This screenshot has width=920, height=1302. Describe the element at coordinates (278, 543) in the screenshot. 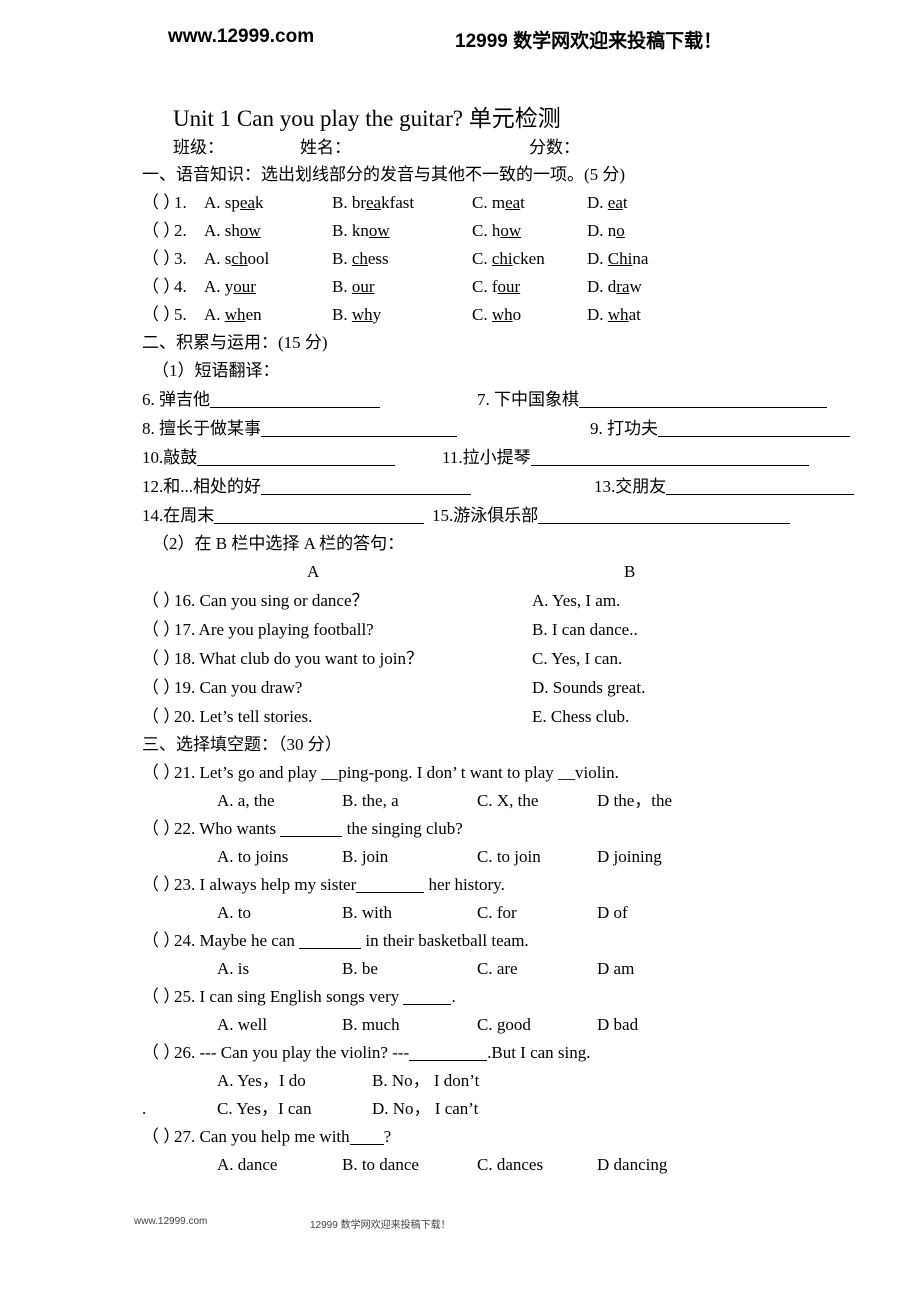

I see `section-2-part2-heading: （2）在 B 栏中选择 A 栏的答句：` at that location.